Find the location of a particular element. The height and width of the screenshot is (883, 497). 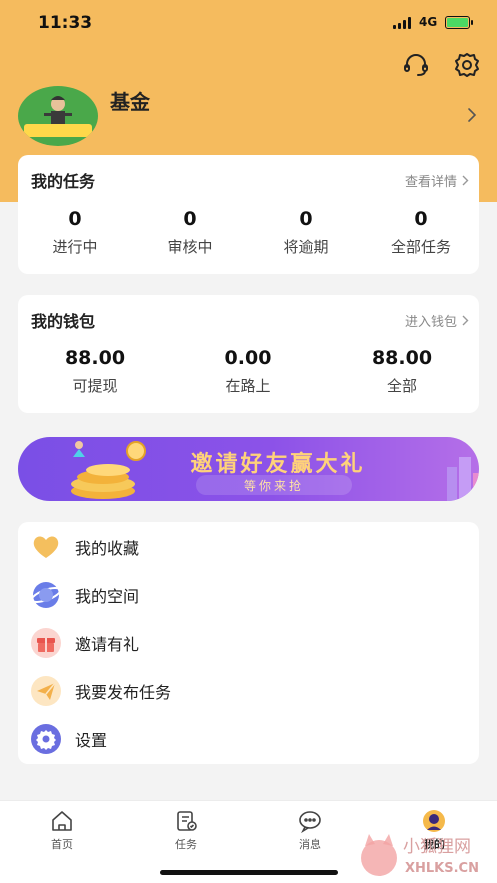

wallet-card: 我的钱包 进入钱包 88.00 可提现 0.00 在路上 88.00 全部 is located at coordinates (248, 354).